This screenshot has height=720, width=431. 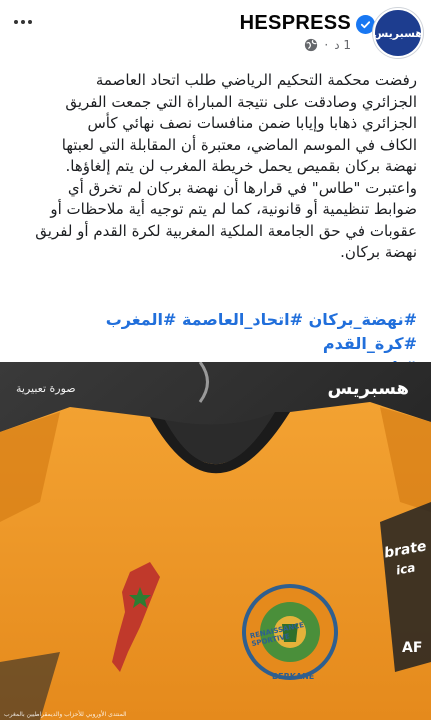 I want to click on post-header: HESPRESS 1 د · هسبريس, so click(x=215, y=33).